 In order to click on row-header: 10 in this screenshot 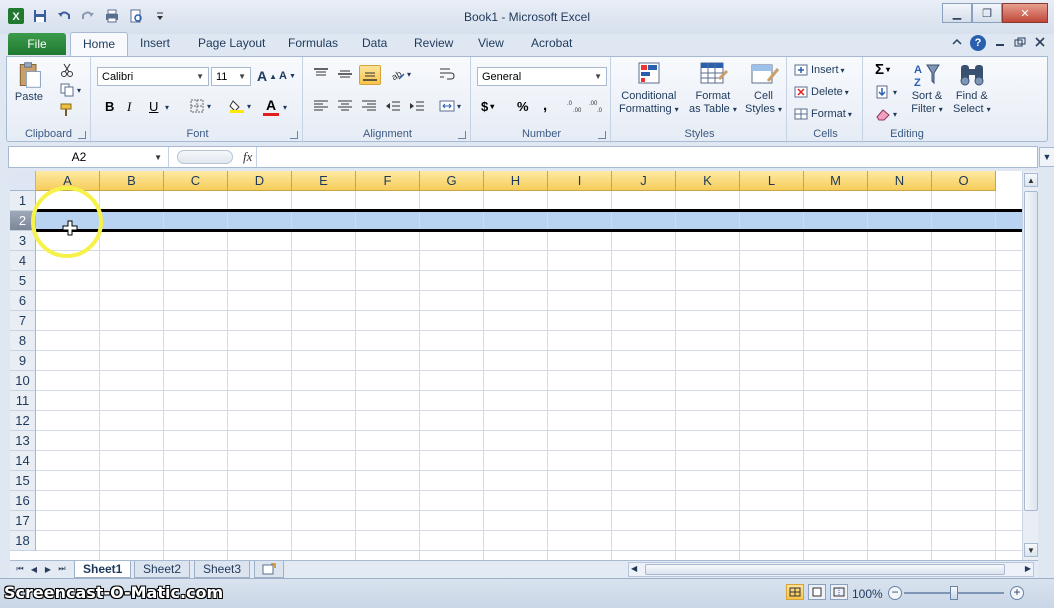, I will do `click(23, 381)`.